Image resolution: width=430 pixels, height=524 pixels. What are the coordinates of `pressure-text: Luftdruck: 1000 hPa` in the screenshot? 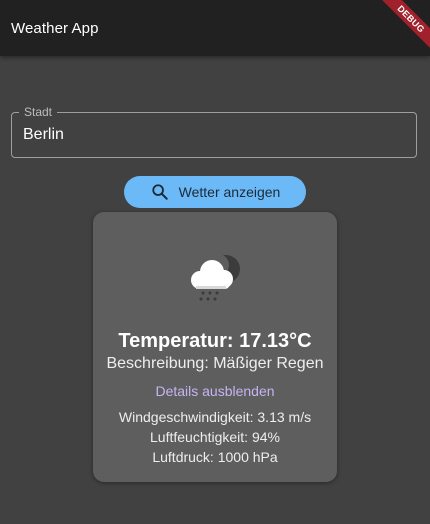 It's located at (215, 457).